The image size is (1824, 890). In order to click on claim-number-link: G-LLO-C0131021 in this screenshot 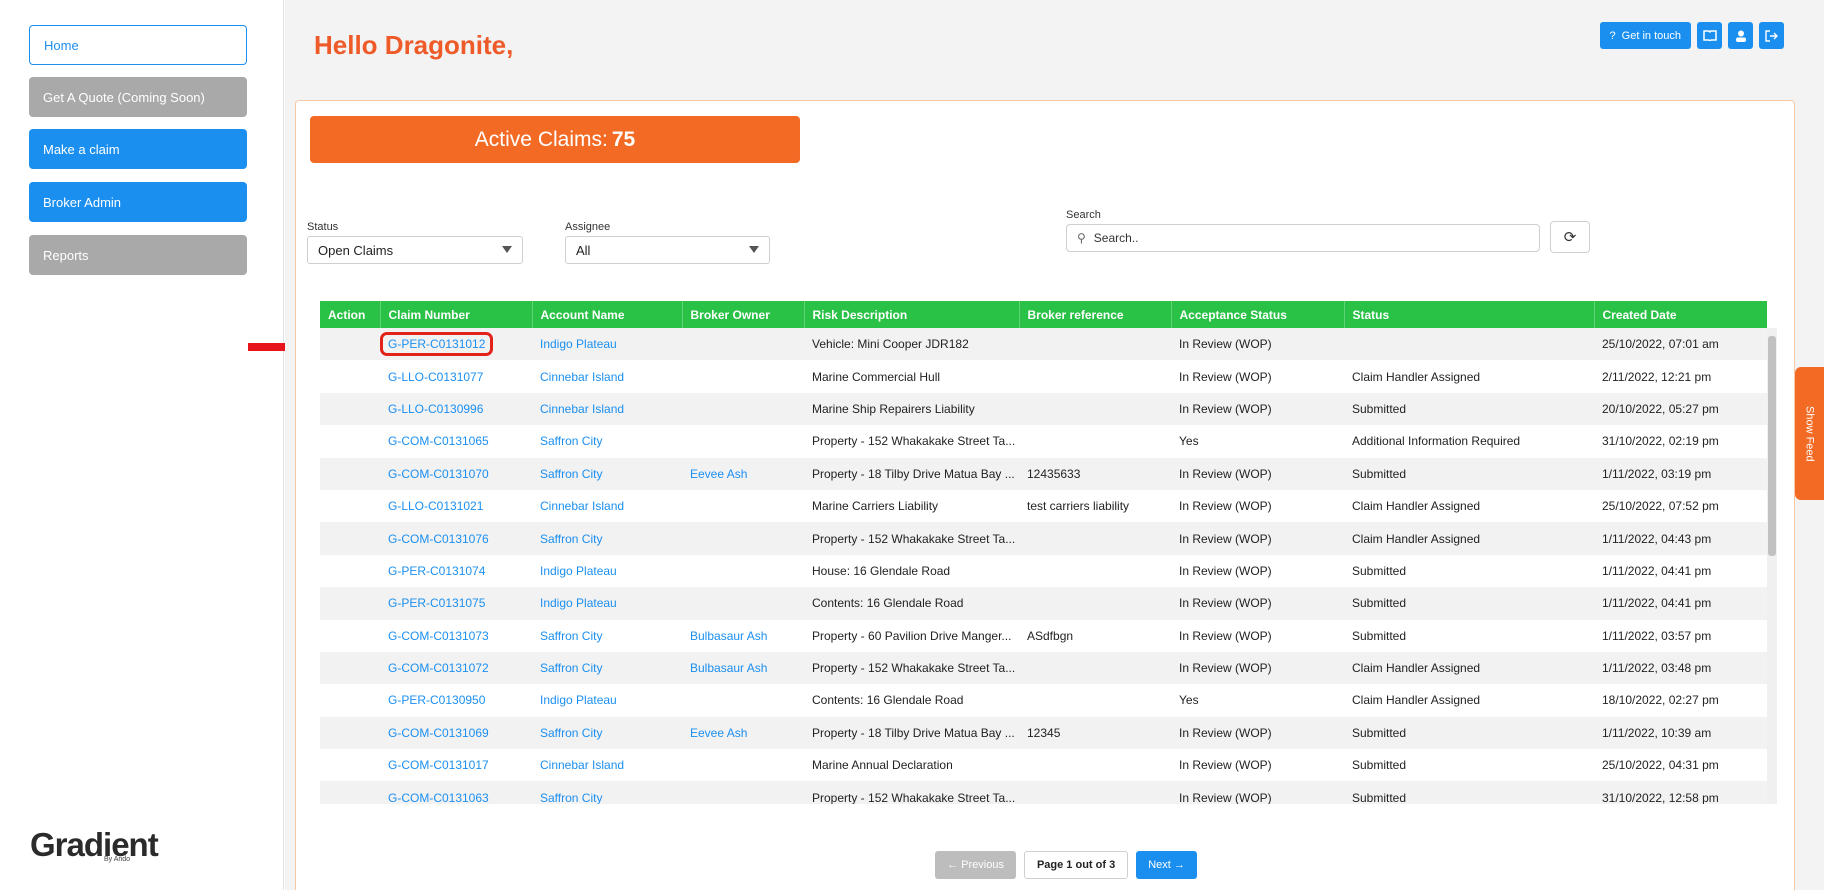, I will do `click(456, 506)`.